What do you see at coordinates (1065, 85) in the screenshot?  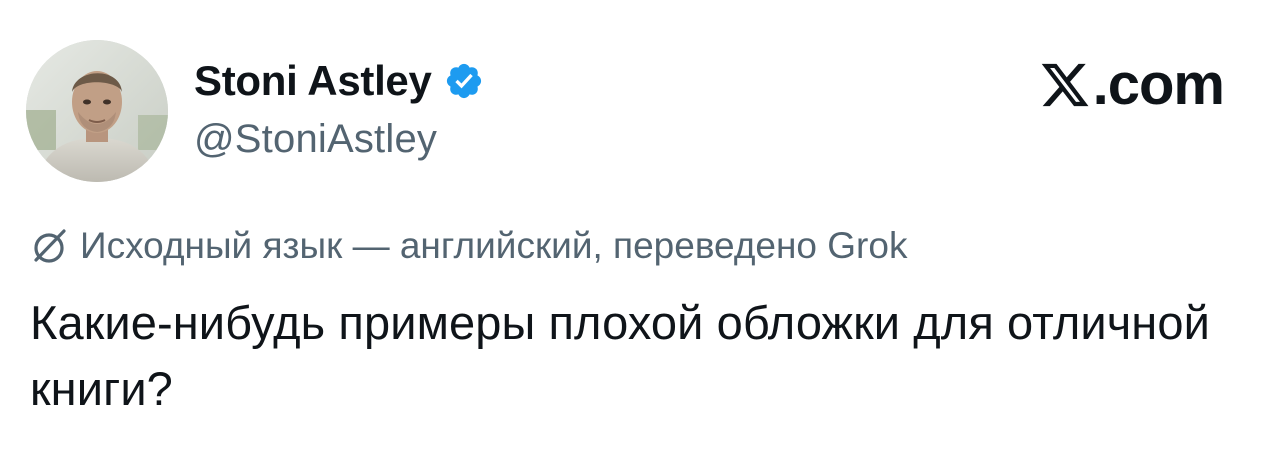 I see `x-logo-icon` at bounding box center [1065, 85].